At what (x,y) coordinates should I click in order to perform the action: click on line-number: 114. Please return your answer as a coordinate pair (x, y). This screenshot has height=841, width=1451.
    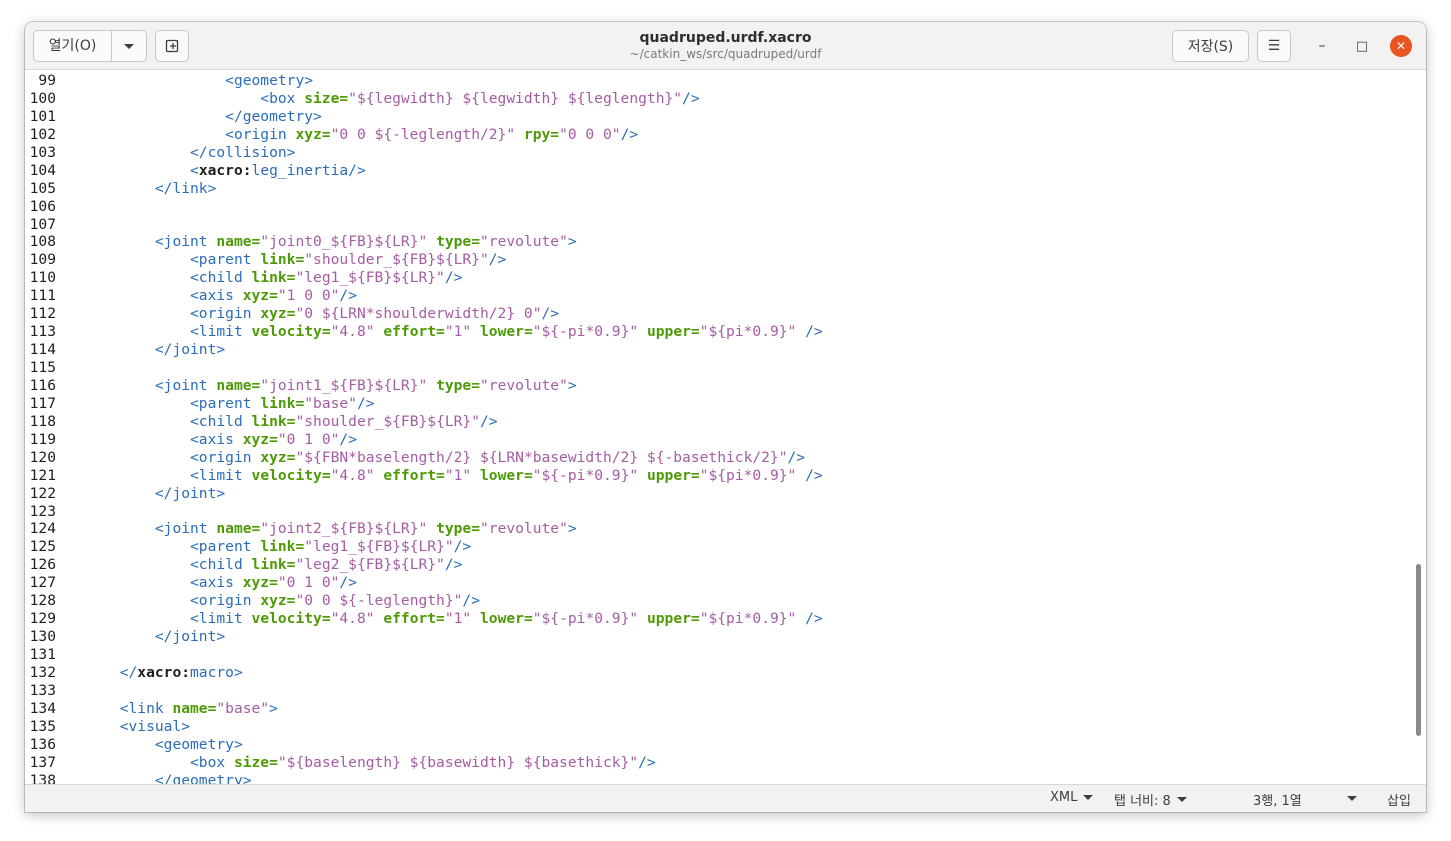
    Looking at the image, I should click on (42, 350).